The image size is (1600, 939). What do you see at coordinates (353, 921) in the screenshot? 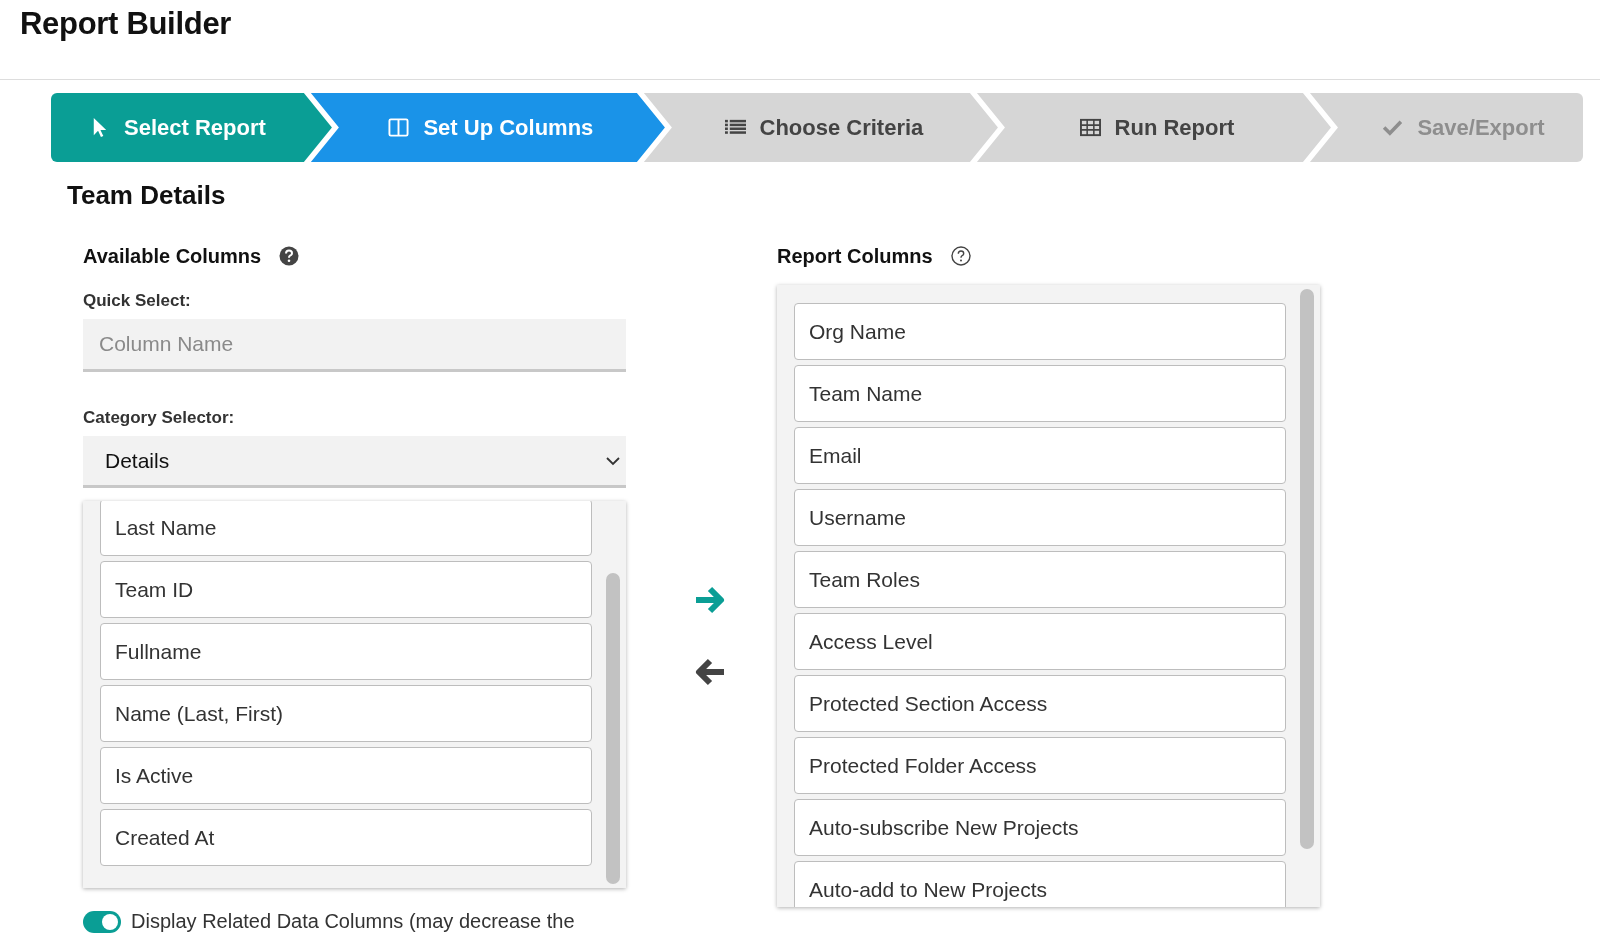
I see `toggle-label: Display Related Data Columns (may decrease the` at bounding box center [353, 921].